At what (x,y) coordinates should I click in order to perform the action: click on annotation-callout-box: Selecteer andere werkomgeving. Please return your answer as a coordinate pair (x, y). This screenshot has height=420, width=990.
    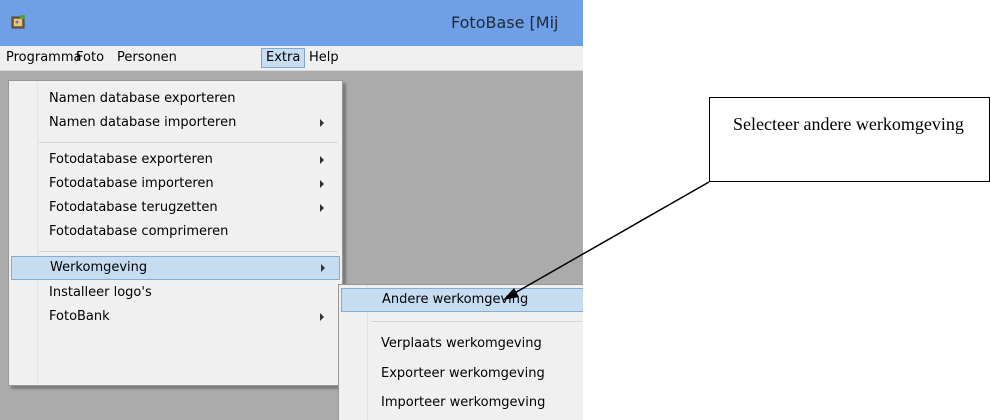
    Looking at the image, I should click on (849, 139).